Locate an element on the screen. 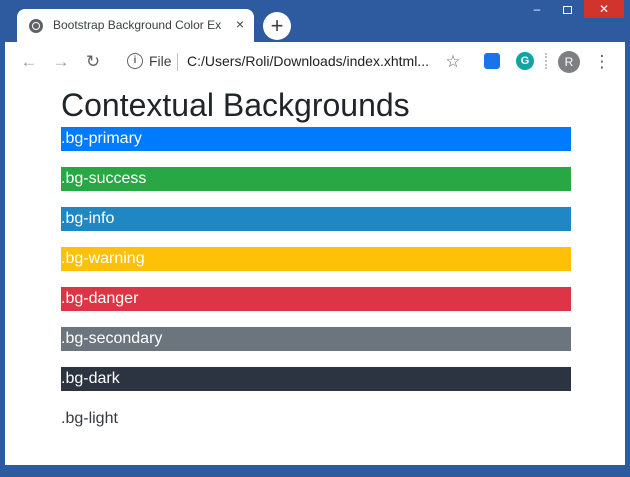 This screenshot has width=630, height=477. browser-tab: Bootstrap Background Color Ex × is located at coordinates (135, 25).